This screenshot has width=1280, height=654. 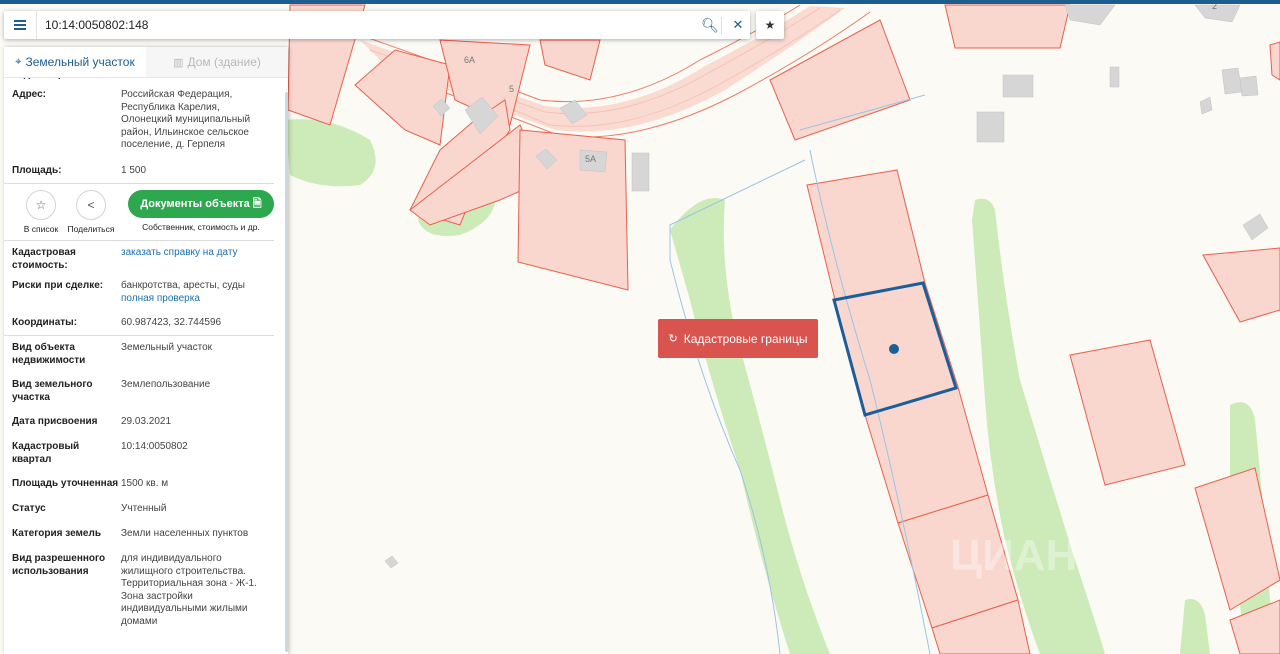 What do you see at coordinates (590, 159) in the screenshot?
I see `map-label: 5А` at bounding box center [590, 159].